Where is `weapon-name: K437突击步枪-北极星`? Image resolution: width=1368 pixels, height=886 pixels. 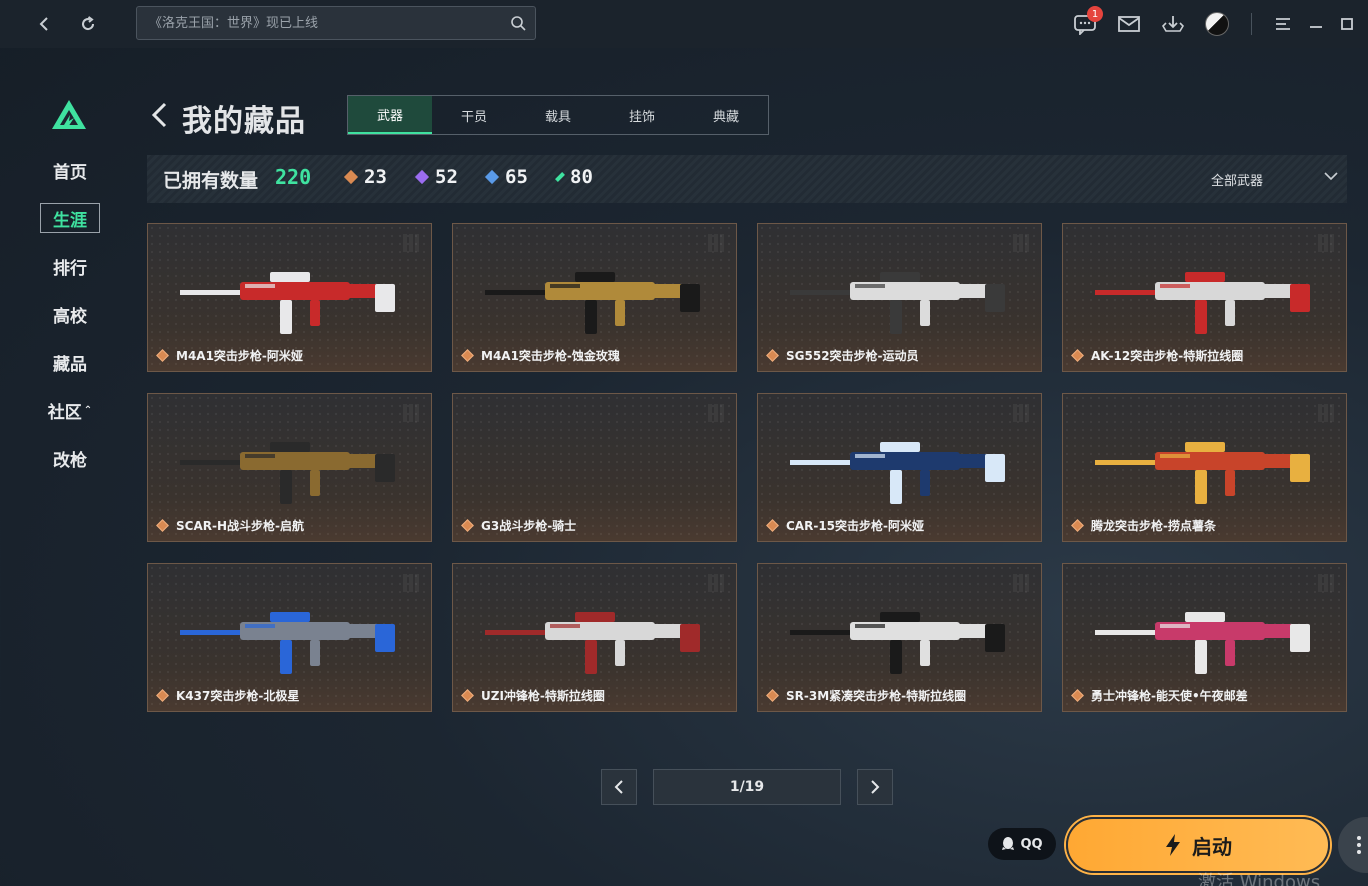
weapon-name: K437突击步枪-北极星 is located at coordinates (238, 696).